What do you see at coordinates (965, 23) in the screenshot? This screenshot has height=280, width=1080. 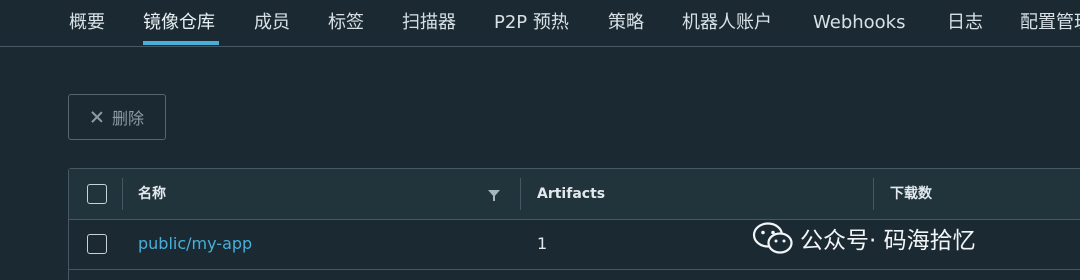 I see `tab-logs: 日志` at bounding box center [965, 23].